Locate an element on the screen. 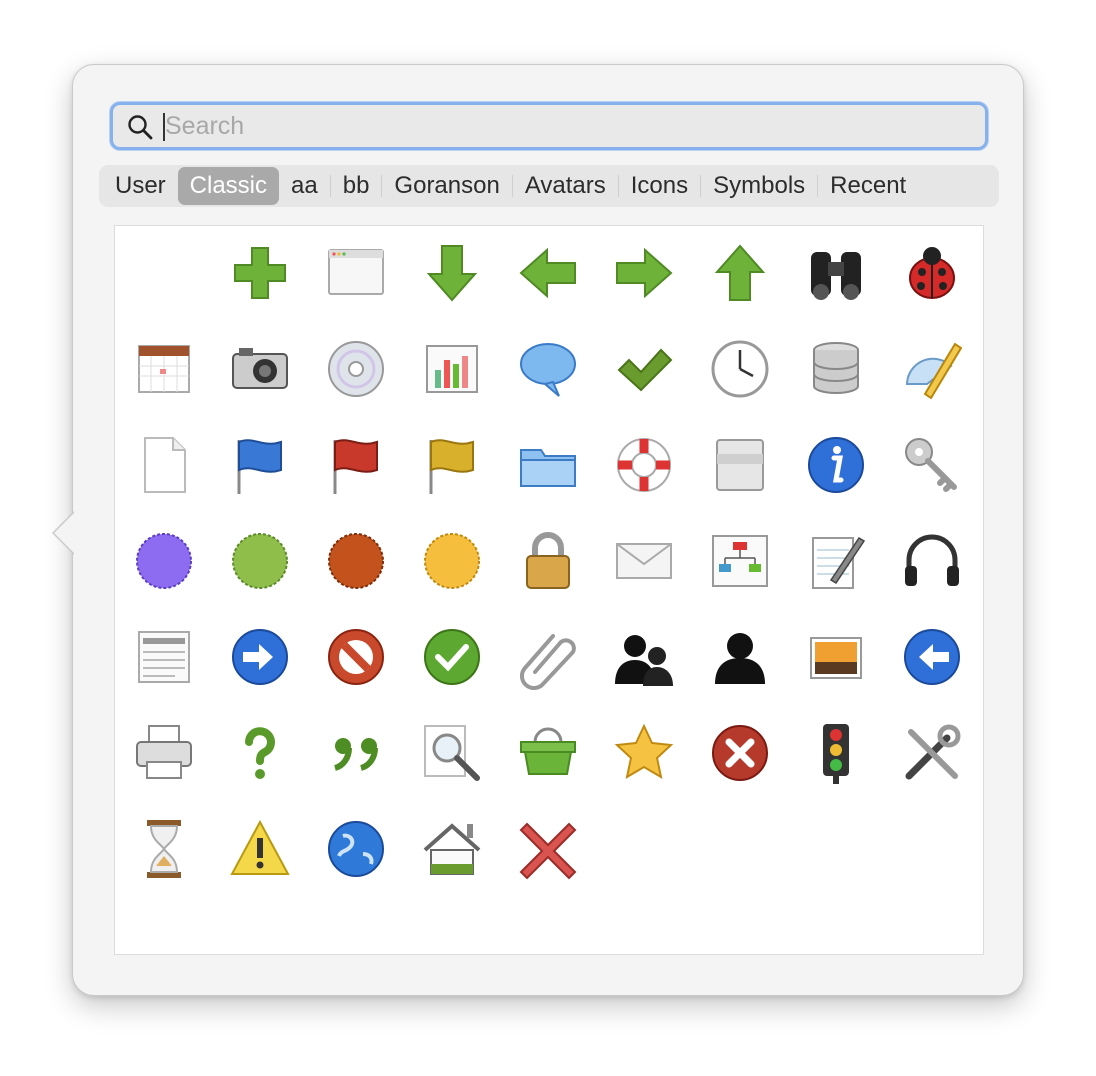  tab-user: User is located at coordinates (140, 186).